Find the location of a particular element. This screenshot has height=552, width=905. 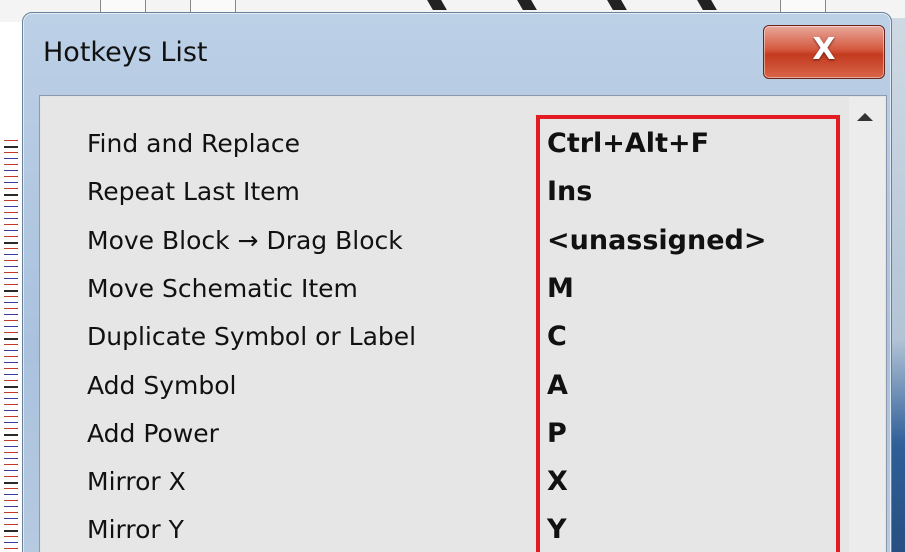

hotkey-command-label: Repeat Last Item is located at coordinates (193, 192).